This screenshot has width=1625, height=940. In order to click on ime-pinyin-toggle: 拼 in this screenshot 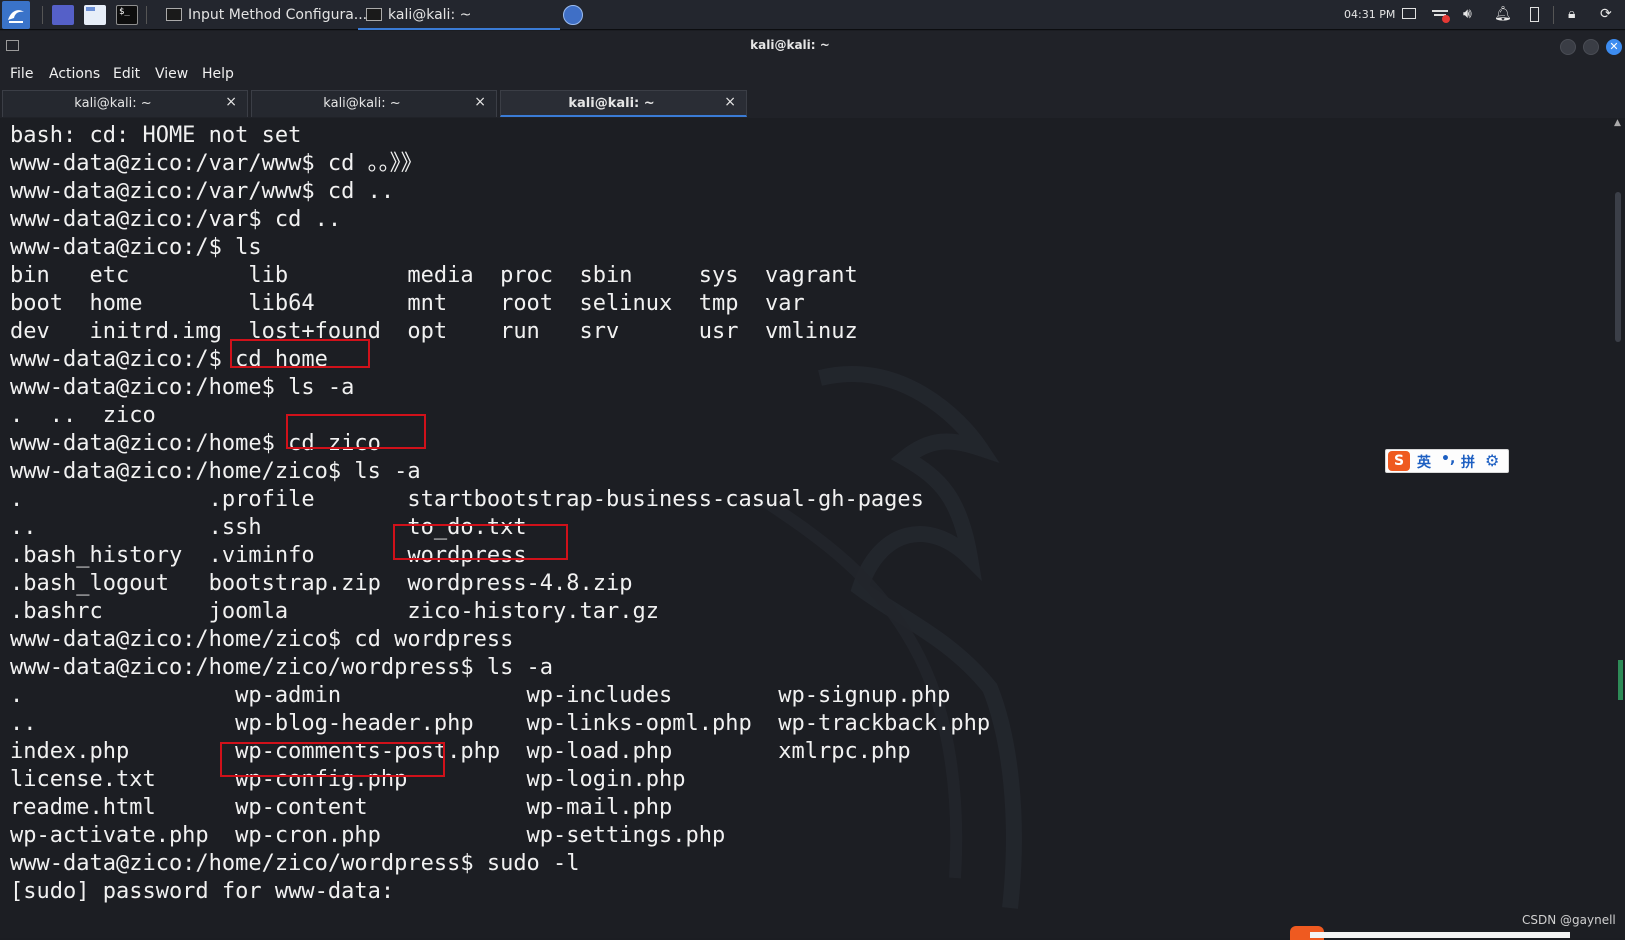, I will do `click(1468, 462)`.